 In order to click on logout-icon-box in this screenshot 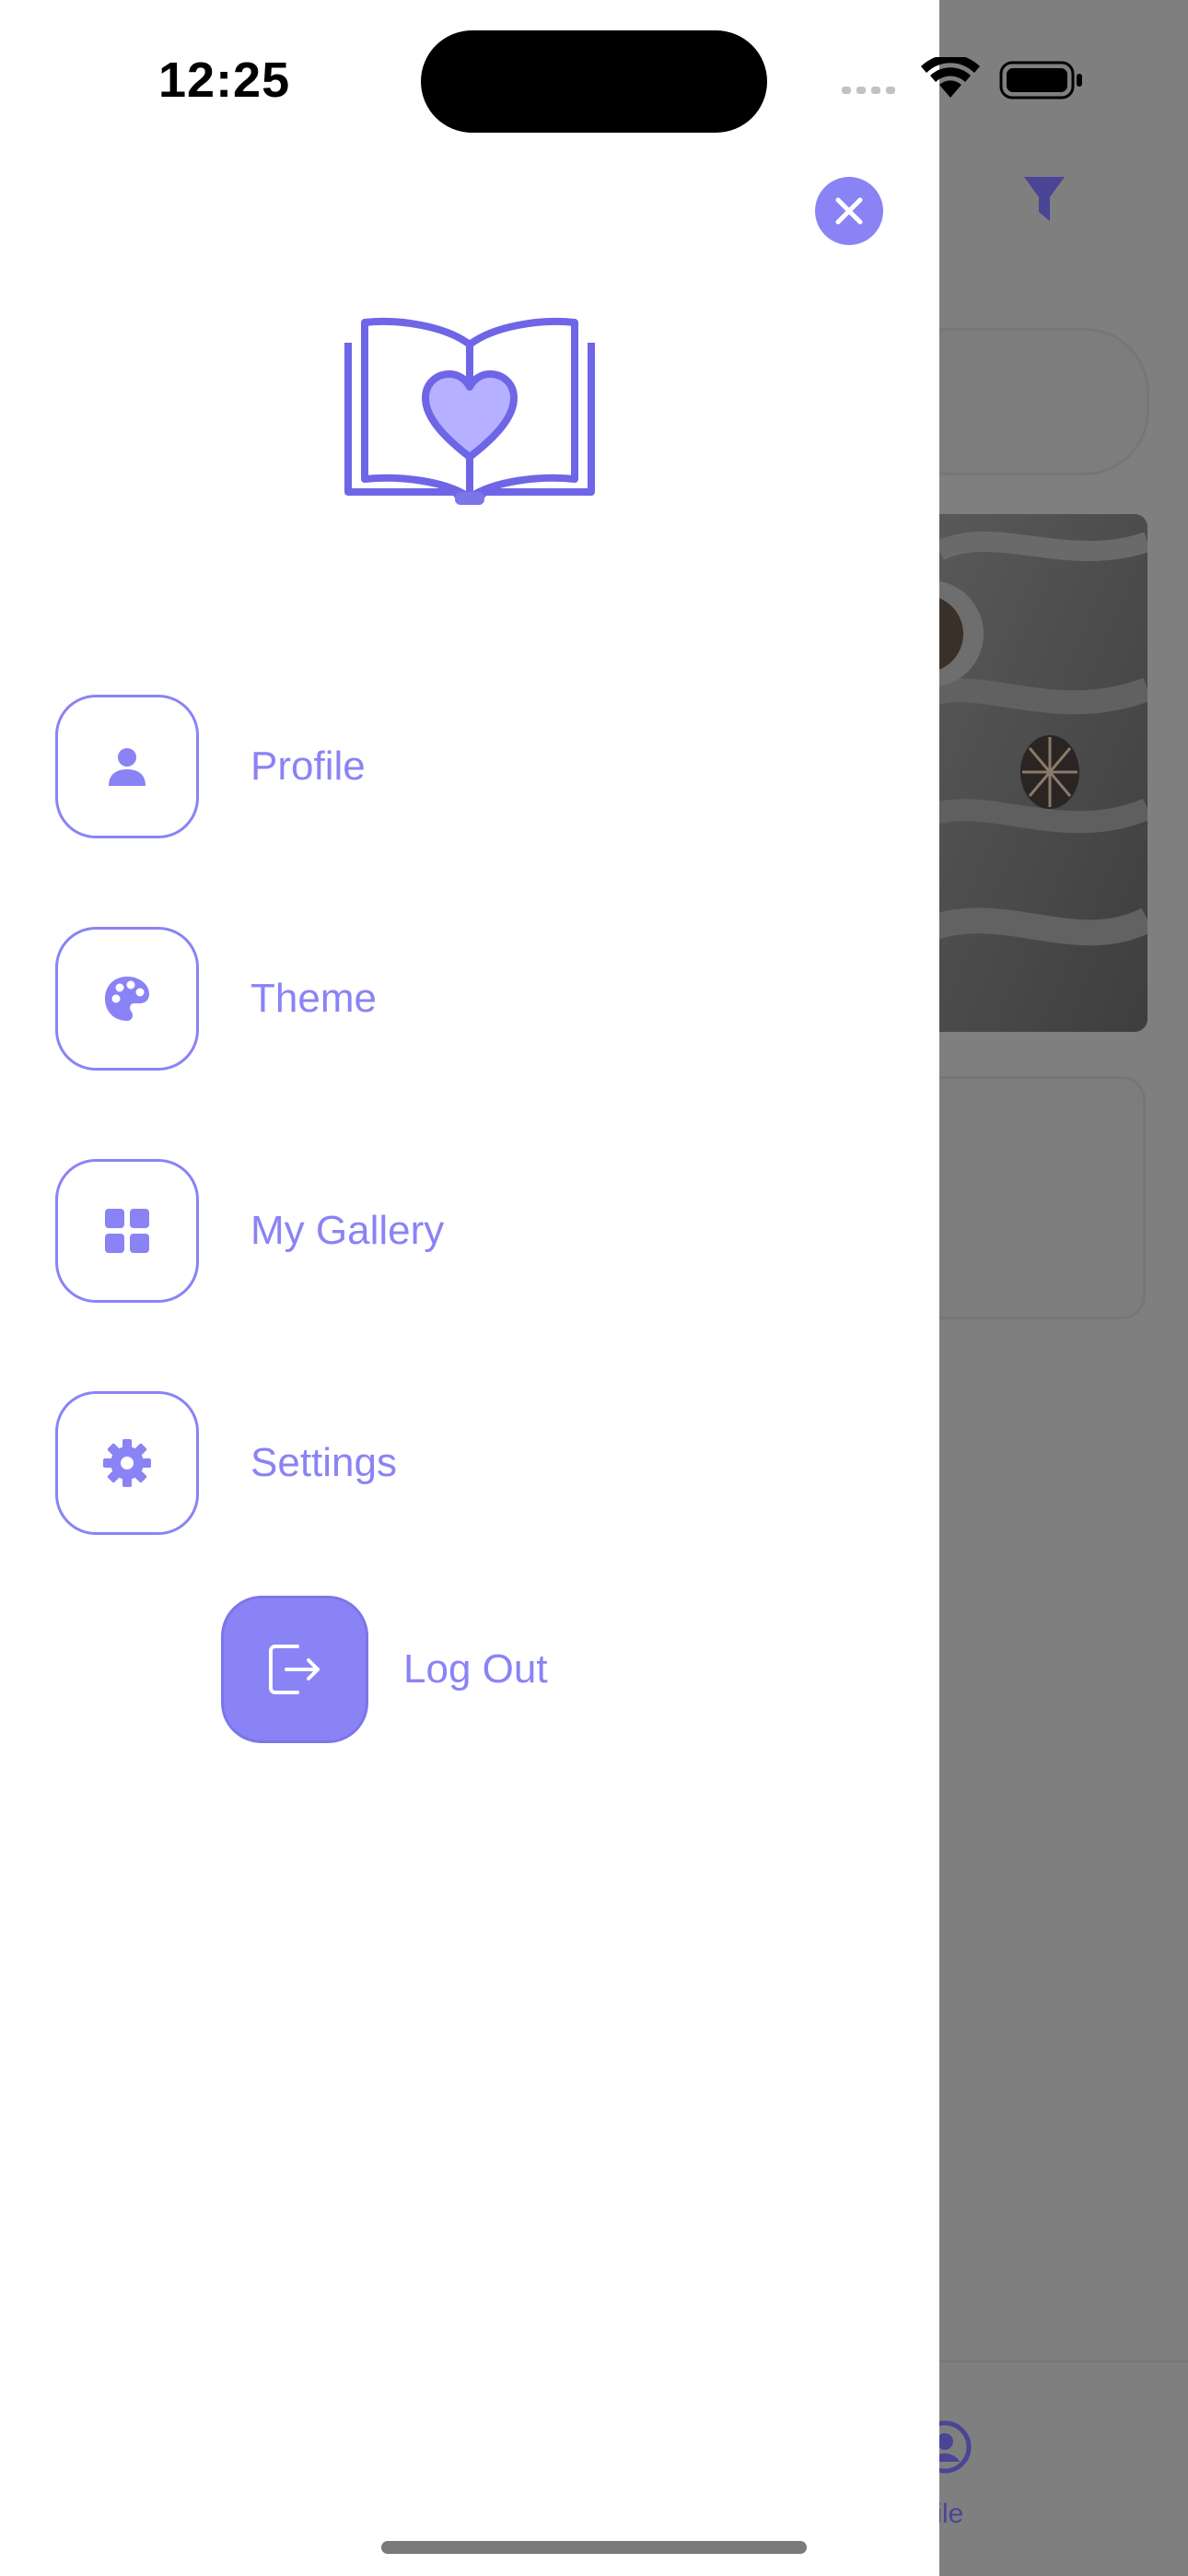, I will do `click(294, 1669)`.